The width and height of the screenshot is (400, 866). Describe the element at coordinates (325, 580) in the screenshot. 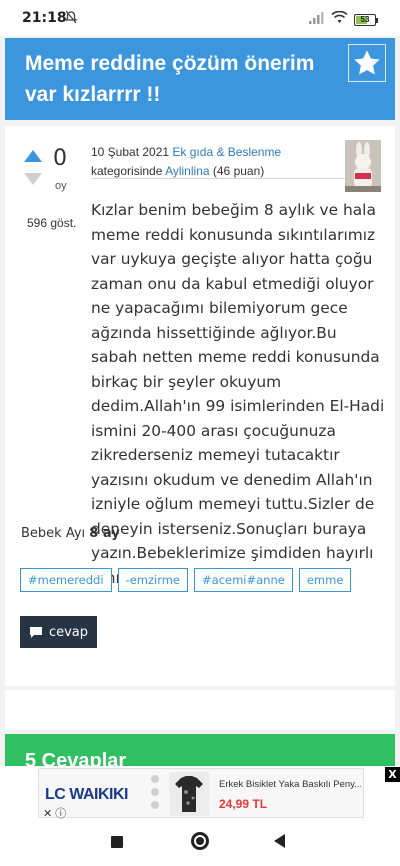

I see `tag-emme: emme` at that location.